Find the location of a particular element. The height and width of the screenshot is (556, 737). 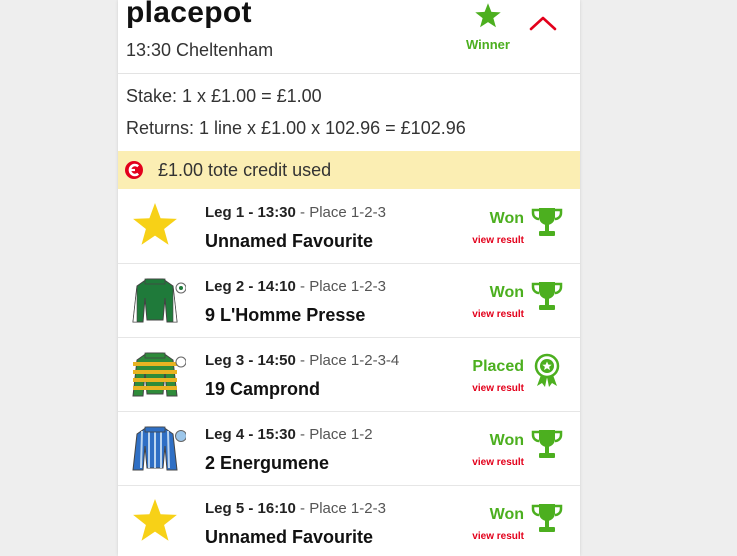

race-subtitle: 13:30 Cheltenham is located at coordinates (200, 50).